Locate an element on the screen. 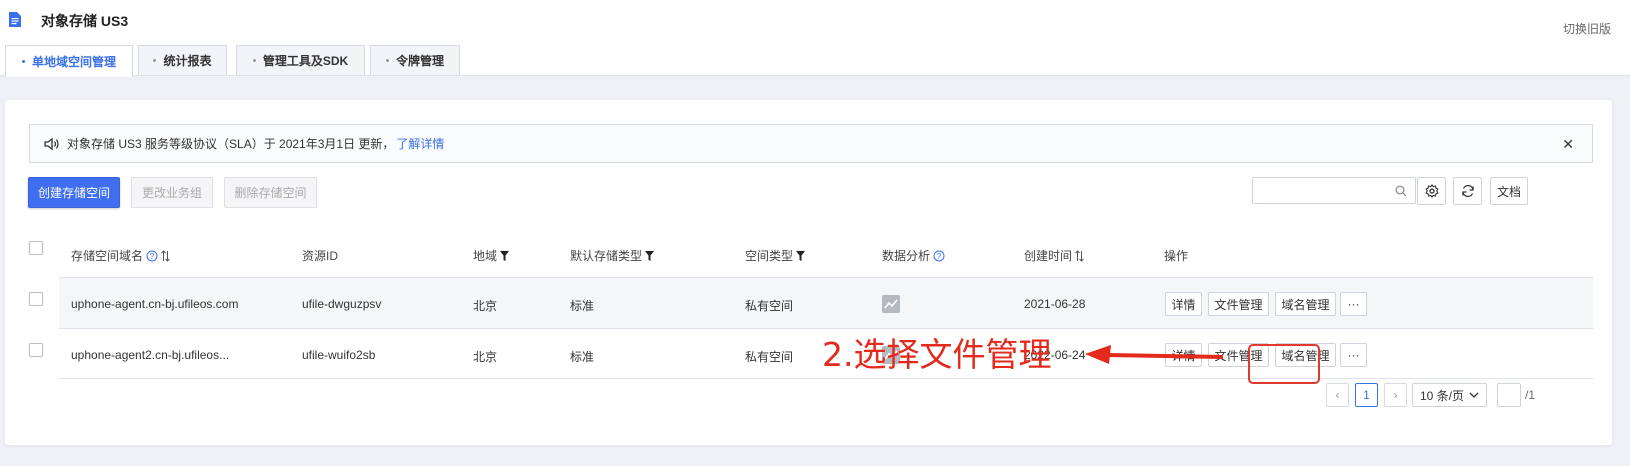  resource-id: ufile-dwguzpsv is located at coordinates (342, 304).